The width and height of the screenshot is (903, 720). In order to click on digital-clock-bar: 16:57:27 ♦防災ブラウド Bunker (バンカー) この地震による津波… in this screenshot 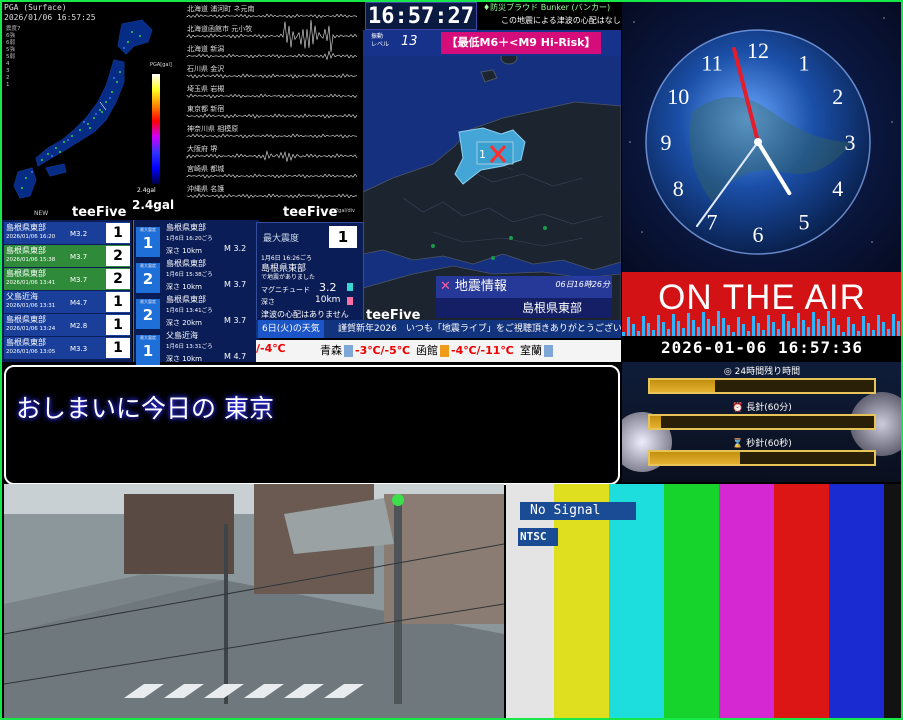, I will do `click(492, 16)`.